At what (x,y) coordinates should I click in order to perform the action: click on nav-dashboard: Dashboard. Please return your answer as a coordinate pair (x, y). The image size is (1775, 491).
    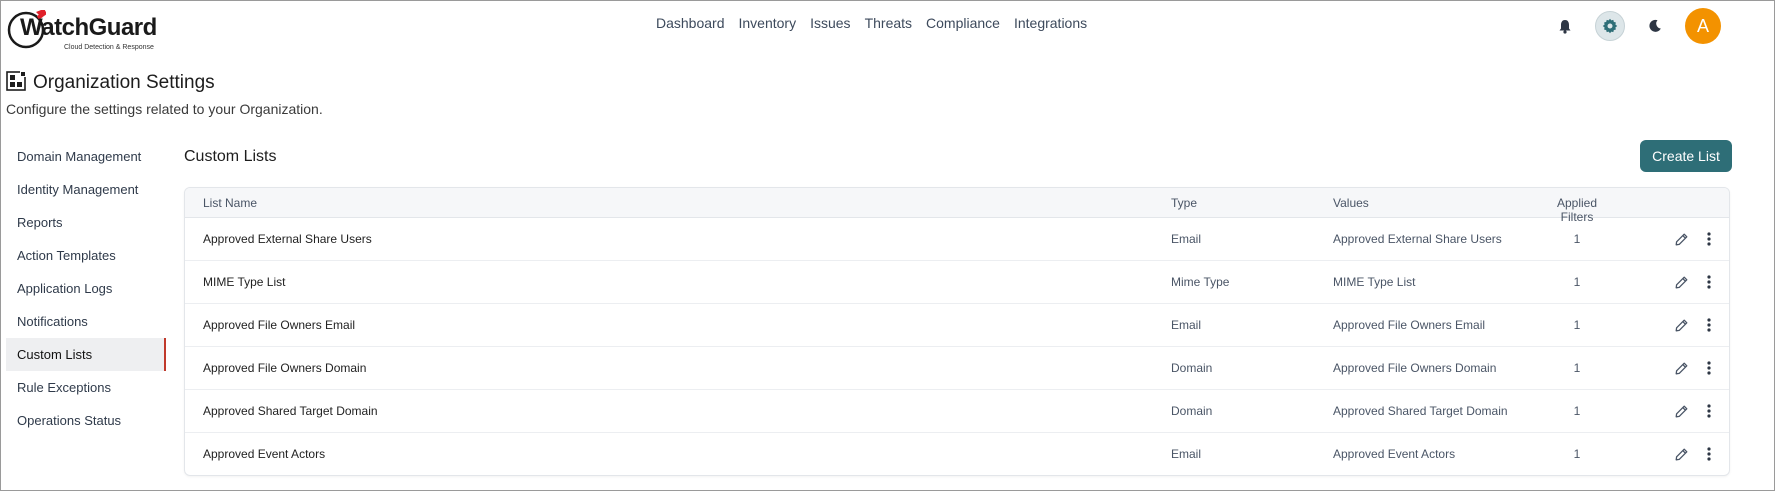
    Looking at the image, I should click on (690, 23).